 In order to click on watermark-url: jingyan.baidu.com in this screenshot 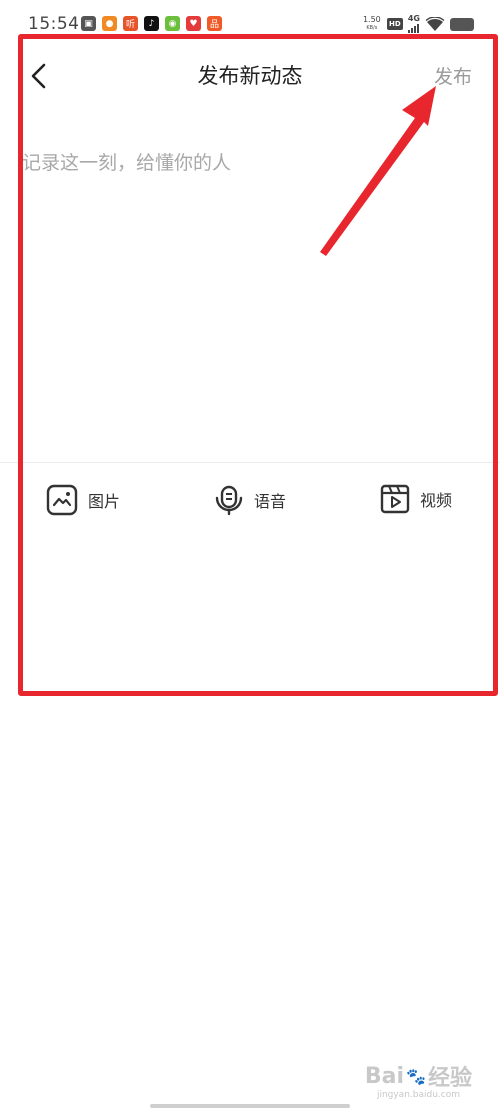, I will do `click(418, 1095)`.